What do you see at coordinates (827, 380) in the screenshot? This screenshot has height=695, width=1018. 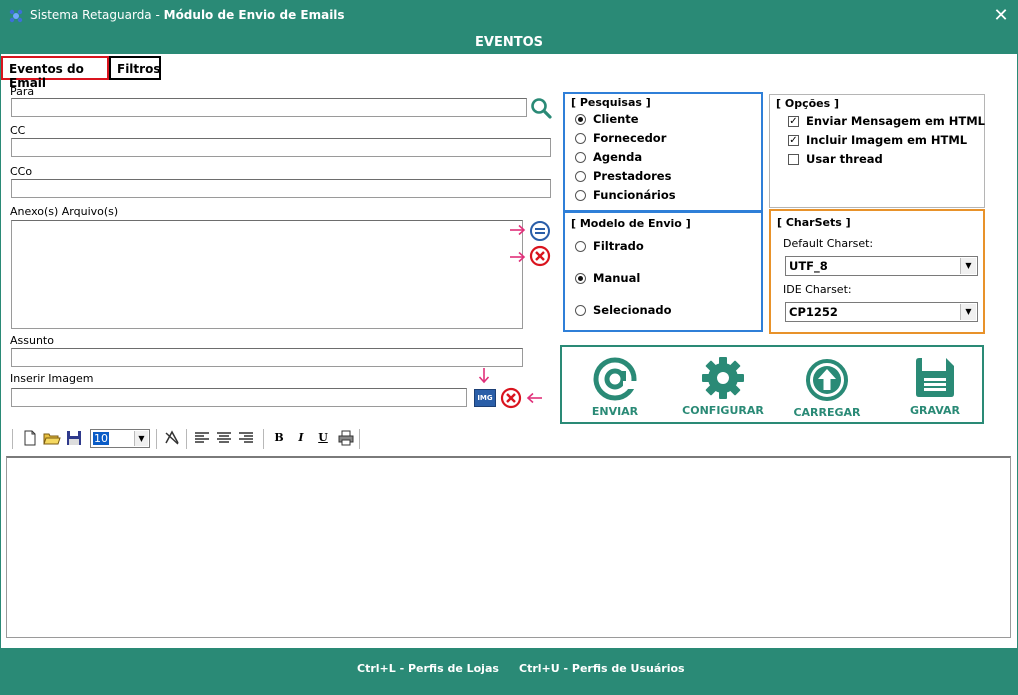 I see `upload-icon` at bounding box center [827, 380].